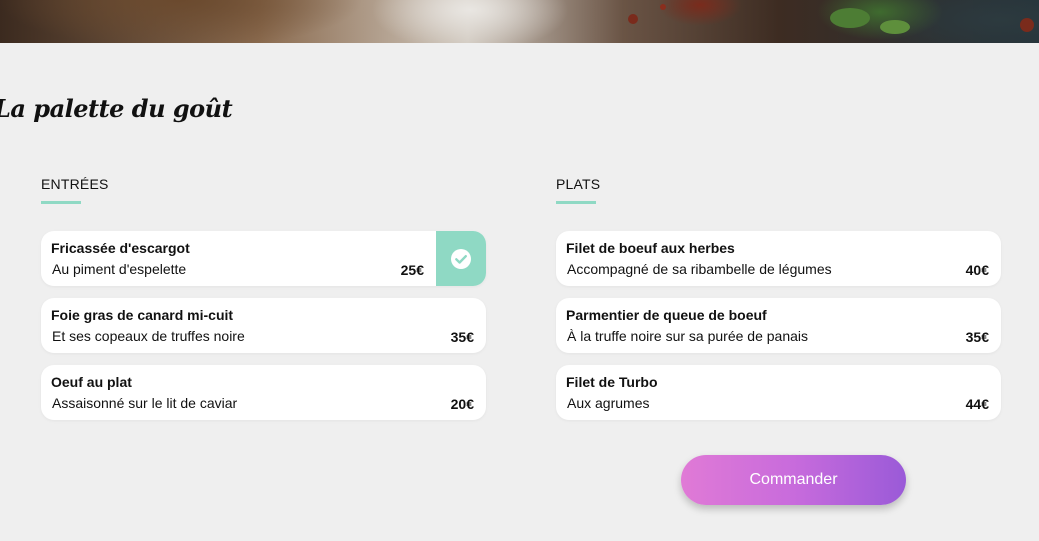 This screenshot has height=541, width=1039. Describe the element at coordinates (148, 336) in the screenshot. I see `item-description: Et ses copeaux de truffes noire` at that location.